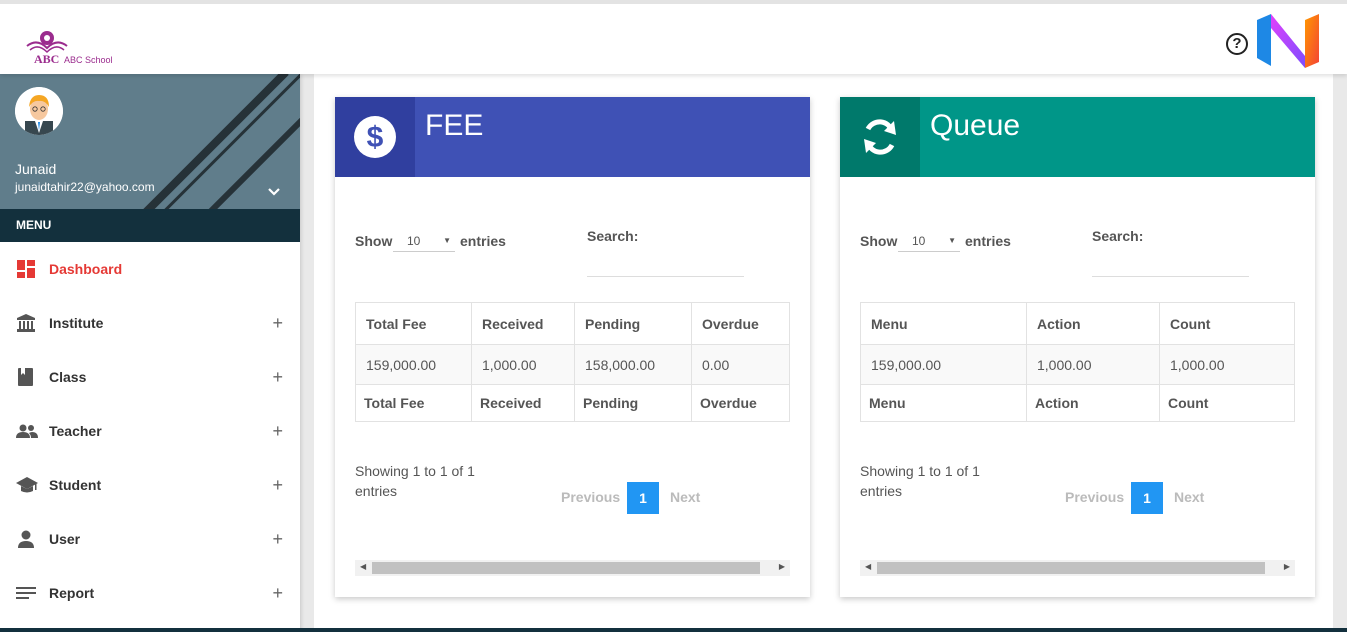 Image resolution: width=1347 pixels, height=632 pixels. What do you see at coordinates (1093, 403) in the screenshot?
I see `column-footer: Action` at bounding box center [1093, 403].